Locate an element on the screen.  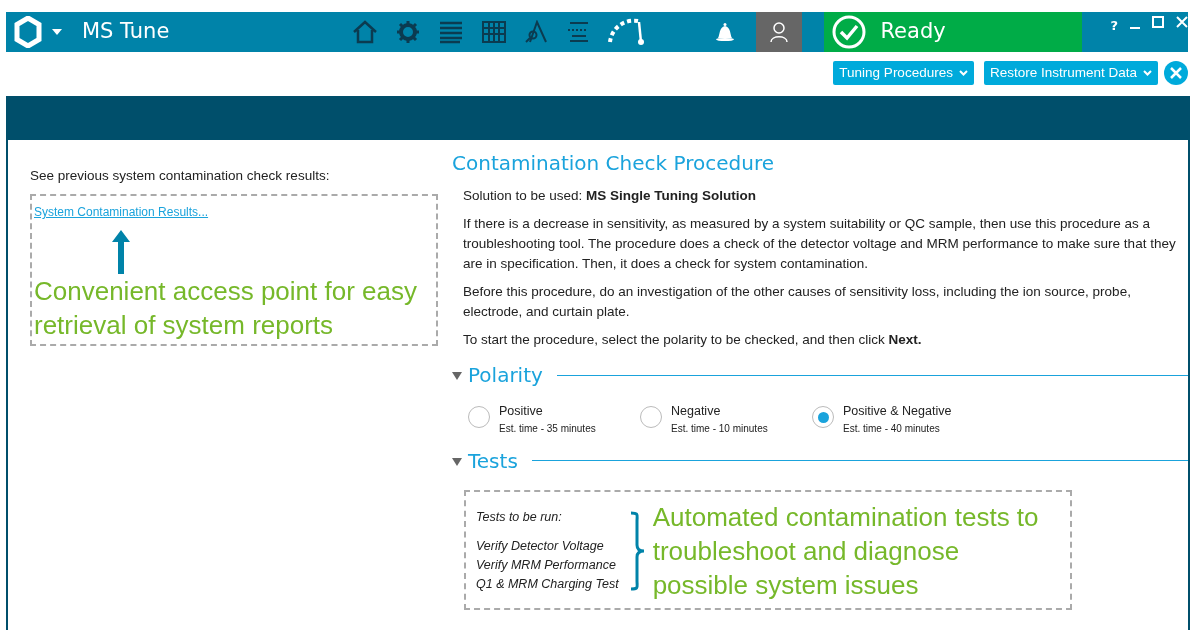
time-estimate: Est. time - 35 minutes is located at coordinates (547, 428).